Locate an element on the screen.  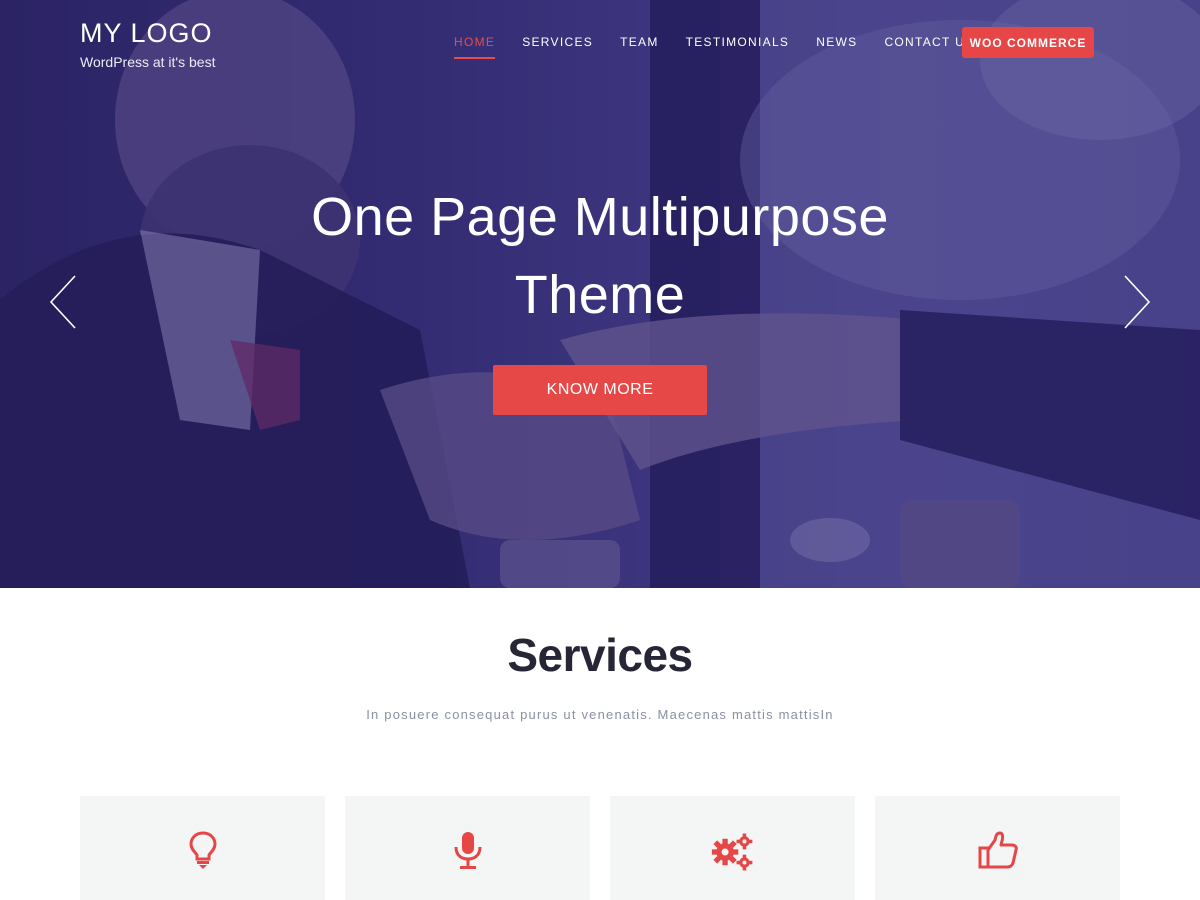
nav-item-news: NEWS is located at coordinates (836, 47).